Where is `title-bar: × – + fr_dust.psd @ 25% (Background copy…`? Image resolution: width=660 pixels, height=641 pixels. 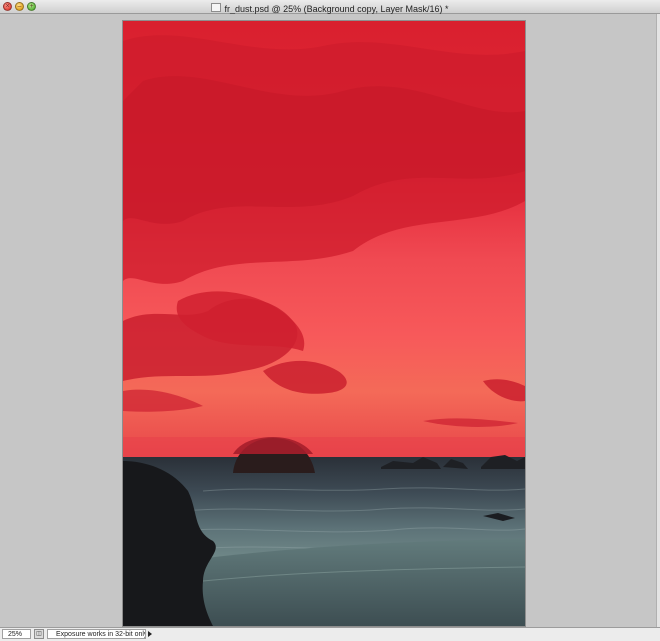
title-bar: × – + fr_dust.psd @ 25% (Background copy… is located at coordinates (330, 7).